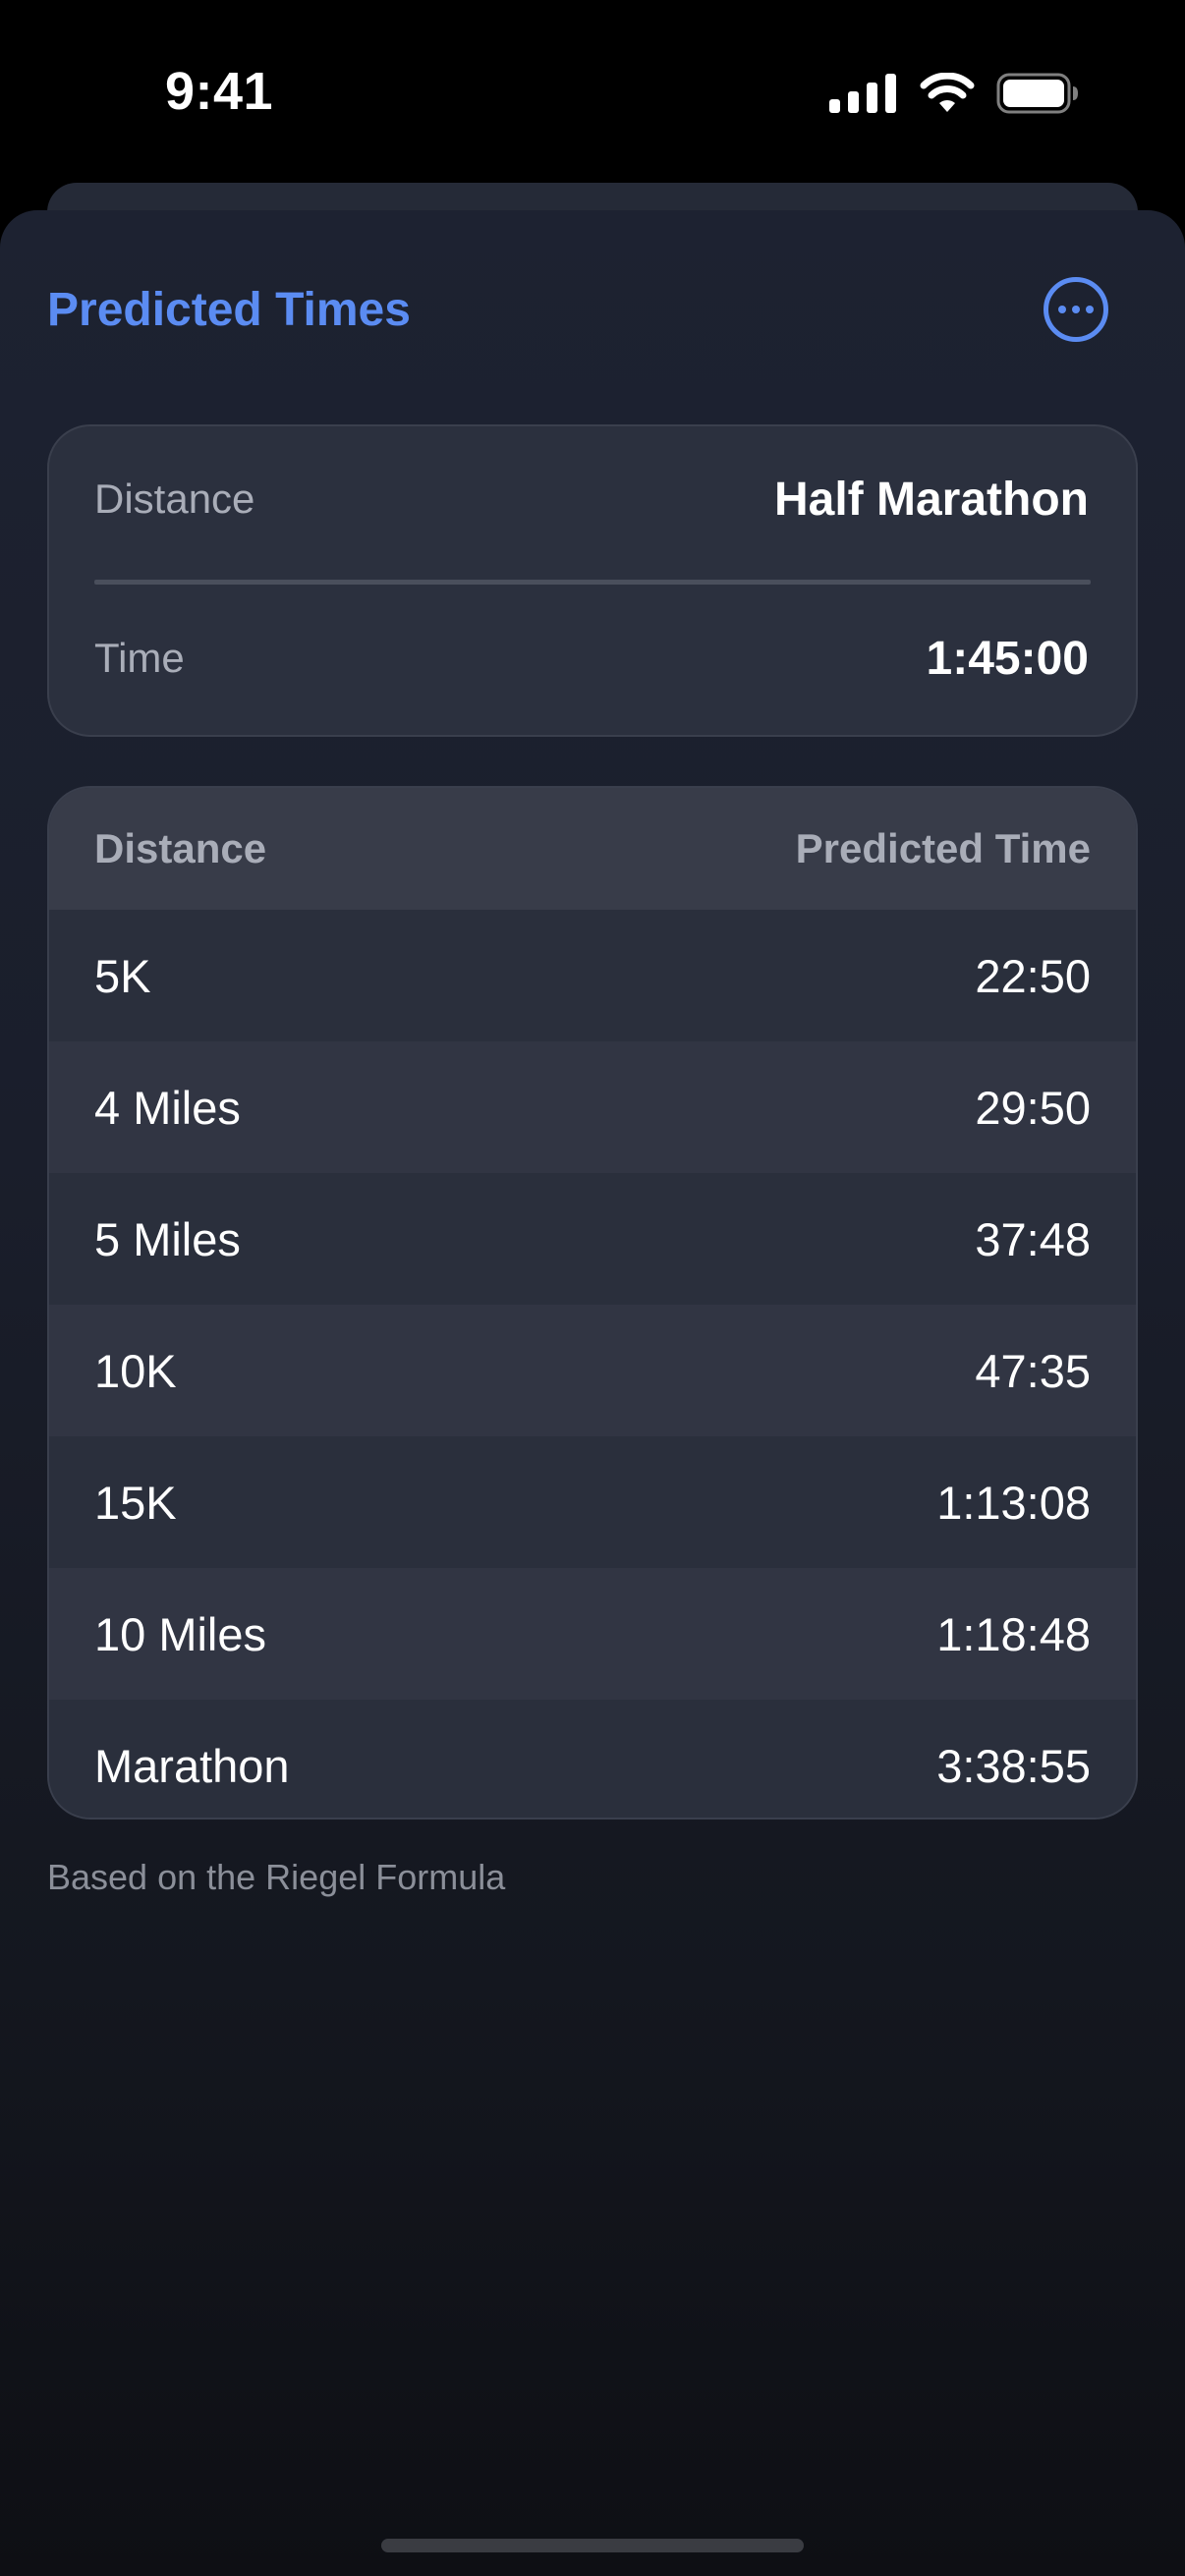 The width and height of the screenshot is (1185, 2576). What do you see at coordinates (1033, 1370) in the screenshot?
I see `row-time: 47:35` at bounding box center [1033, 1370].